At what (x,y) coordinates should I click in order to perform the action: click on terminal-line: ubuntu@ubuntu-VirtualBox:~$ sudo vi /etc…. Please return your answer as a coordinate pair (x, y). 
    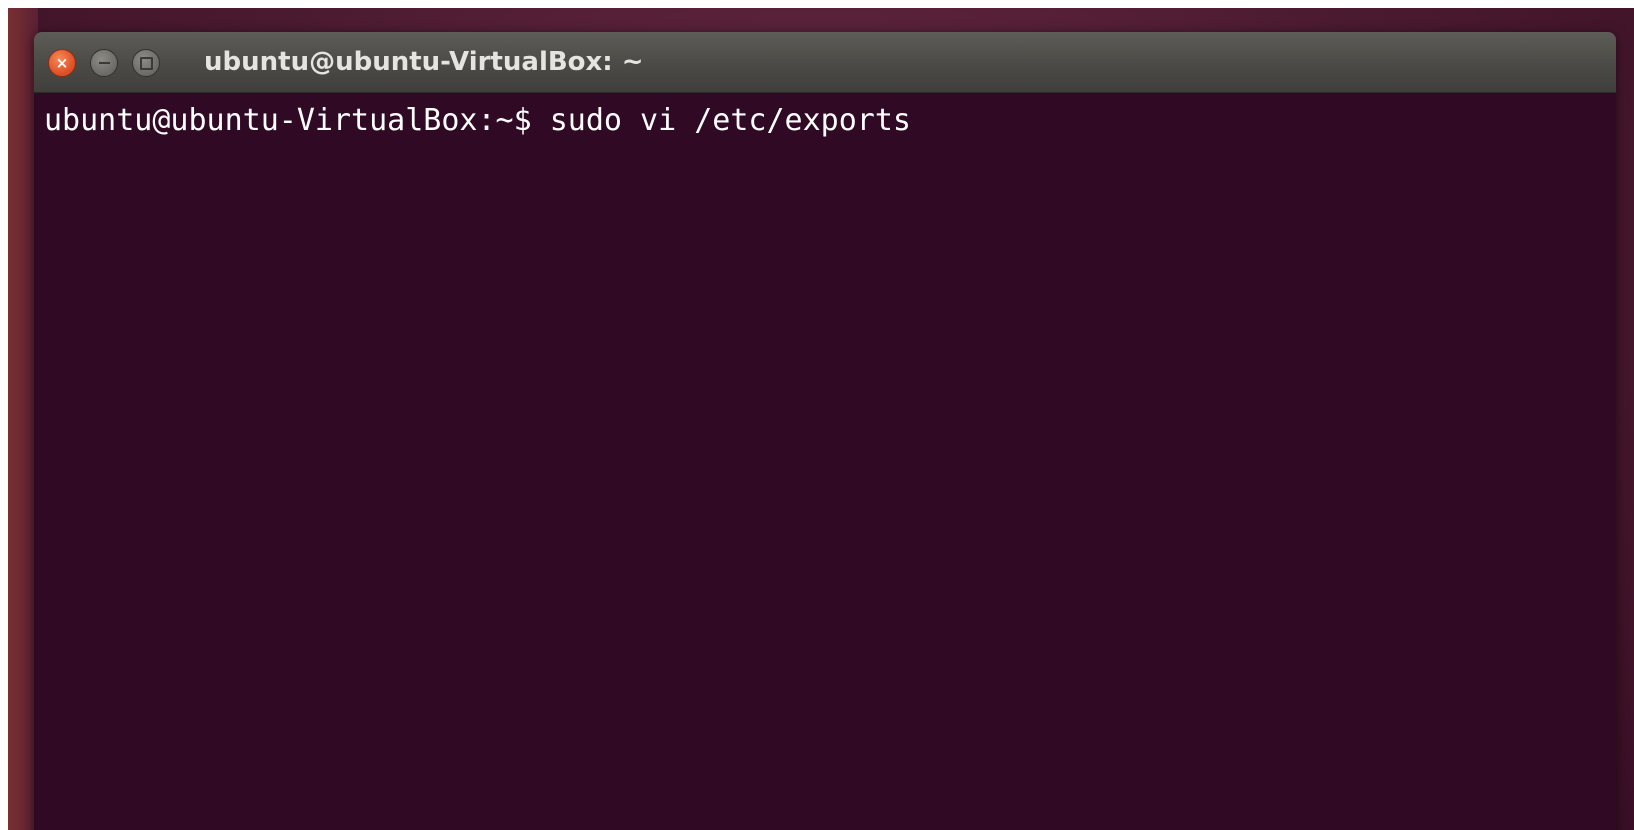
    Looking at the image, I should click on (477, 121).